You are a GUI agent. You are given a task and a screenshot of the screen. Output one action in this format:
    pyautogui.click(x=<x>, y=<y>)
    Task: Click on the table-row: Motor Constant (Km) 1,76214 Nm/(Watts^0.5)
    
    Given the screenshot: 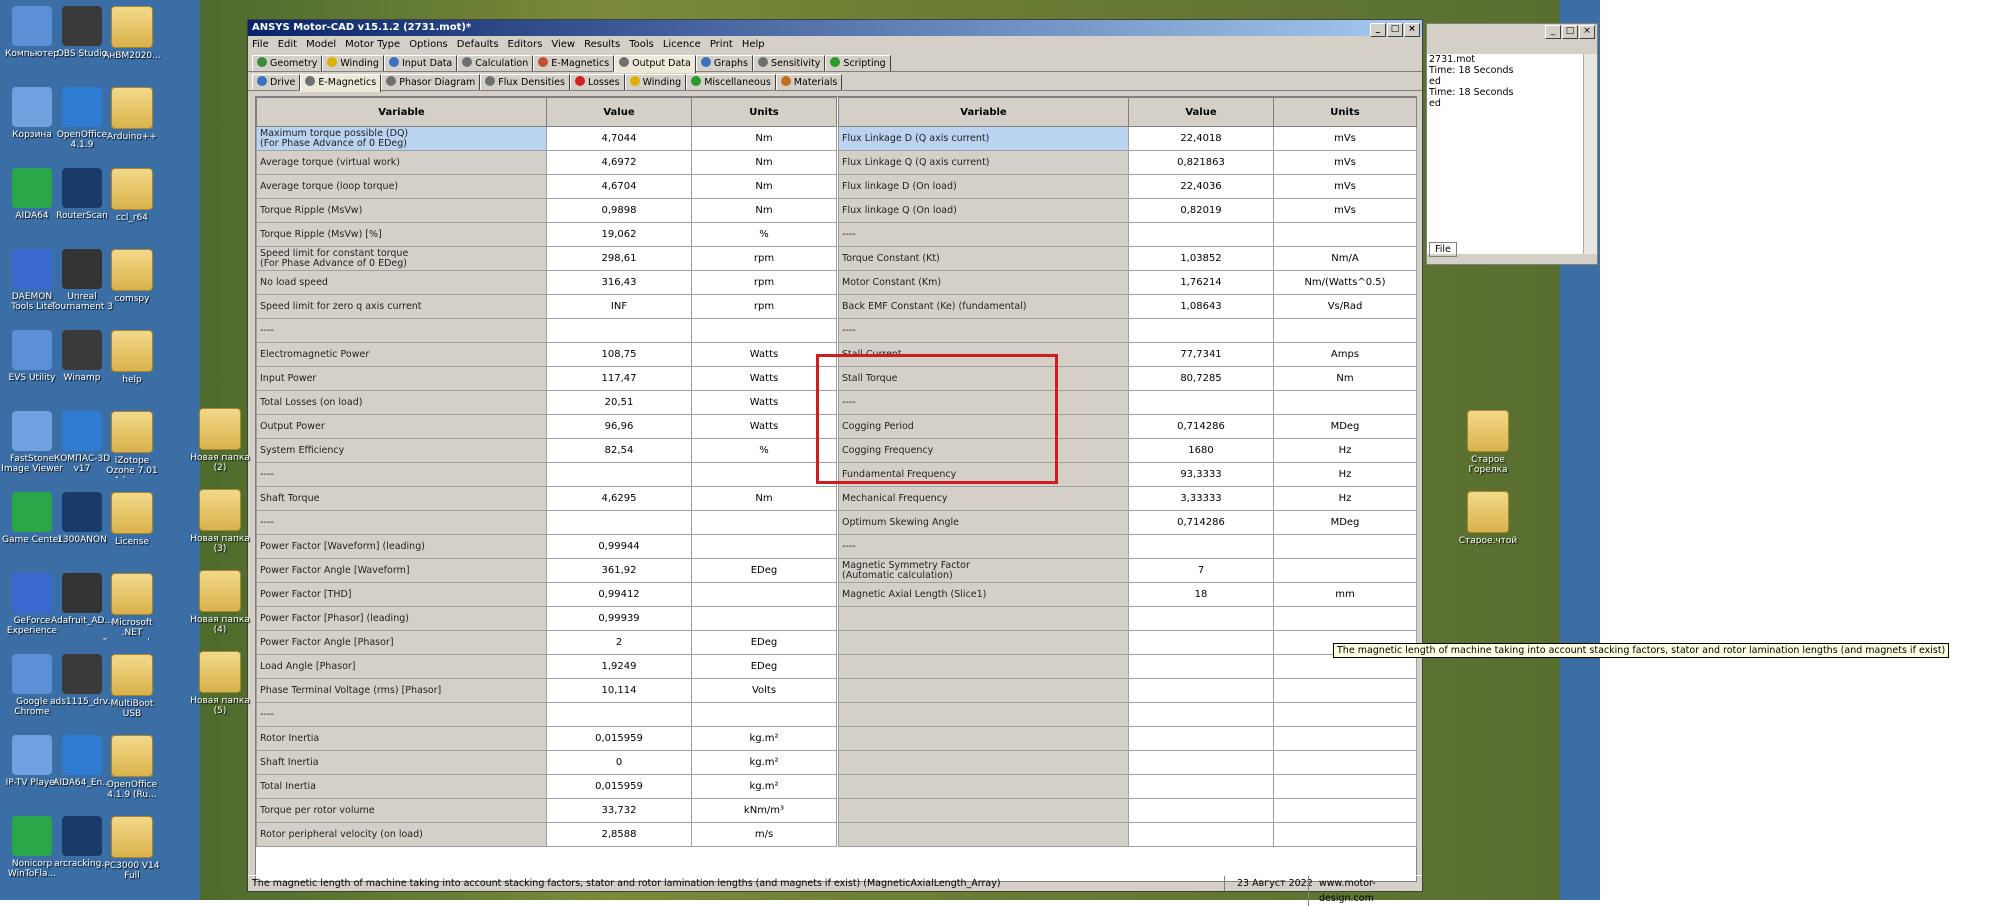 What is the action you would take?
    pyautogui.click(x=1127, y=282)
    